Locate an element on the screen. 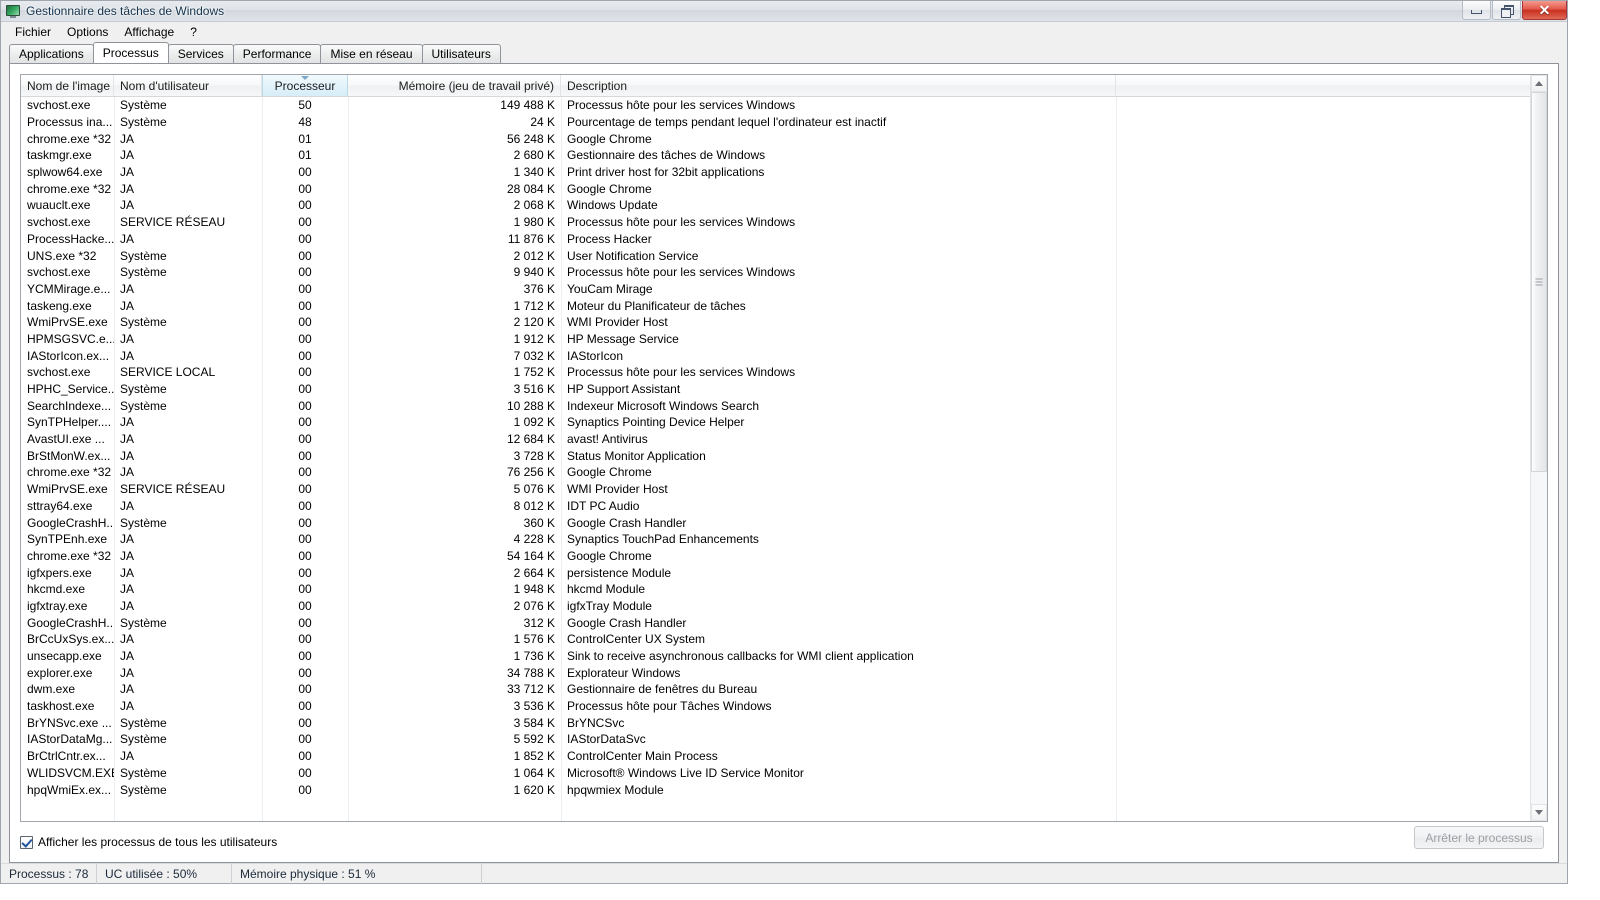  table-row: hkcmd.exe JA 00 1 948 K hkcmd Module is located at coordinates (784, 589).